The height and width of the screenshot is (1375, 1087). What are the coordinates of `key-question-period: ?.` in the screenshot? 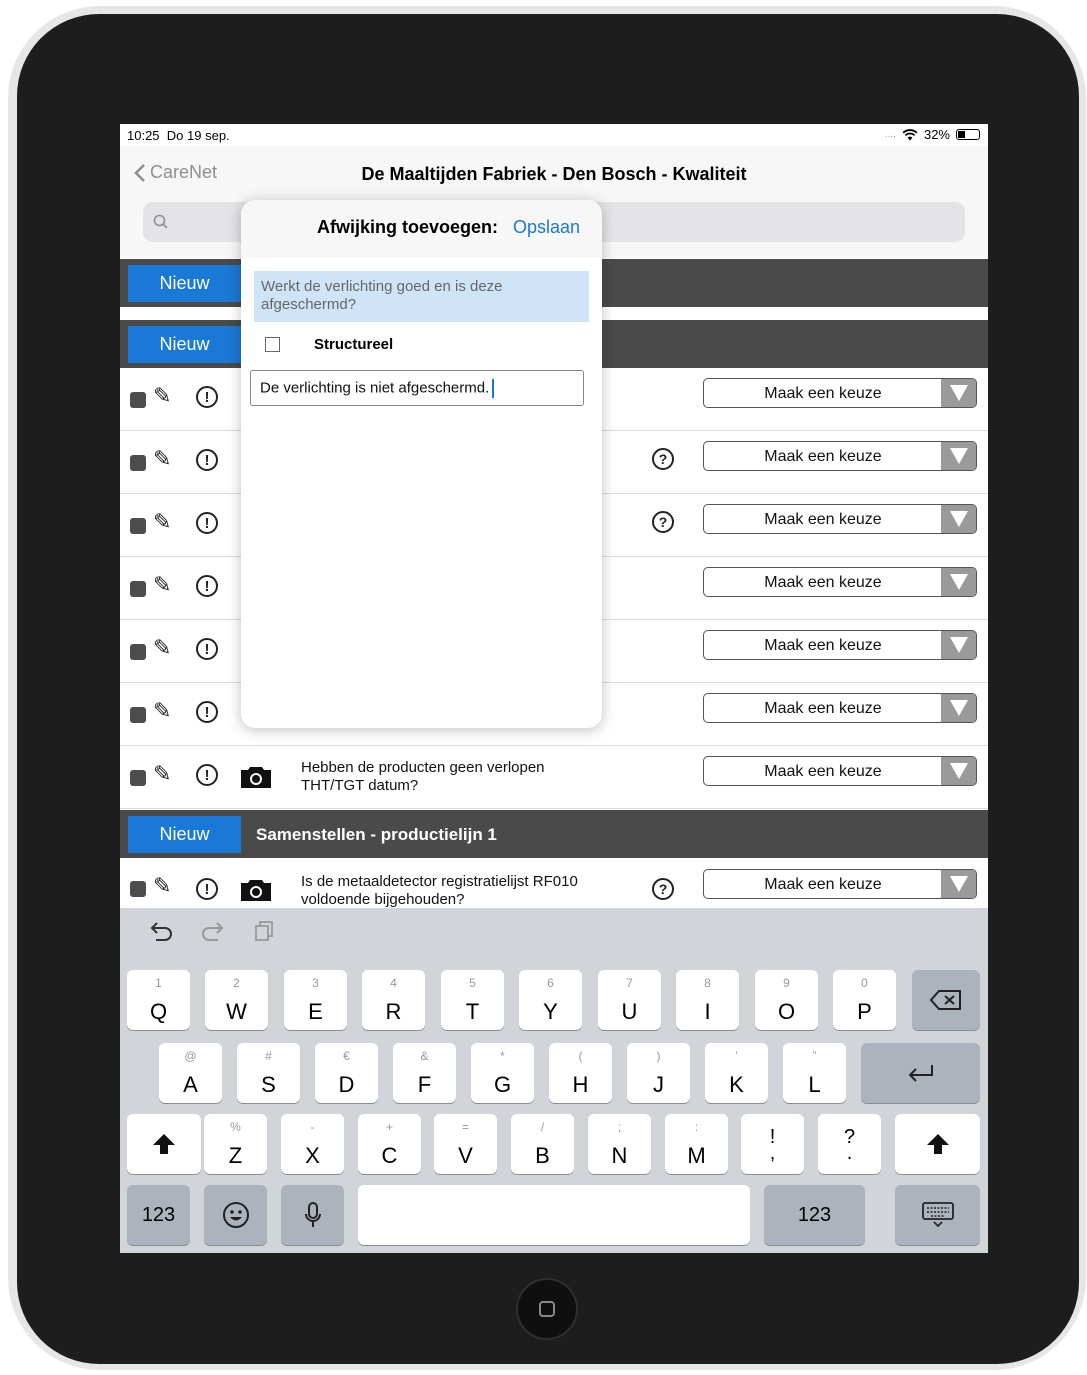 It's located at (849, 1144).